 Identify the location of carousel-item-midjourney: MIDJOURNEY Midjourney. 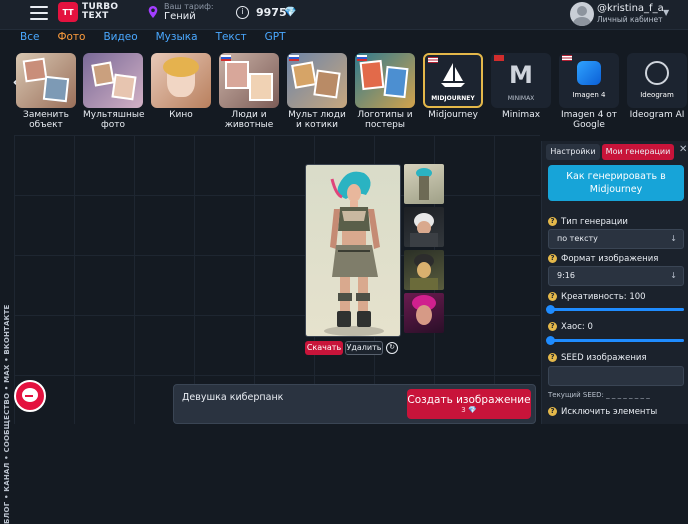
(453, 86).